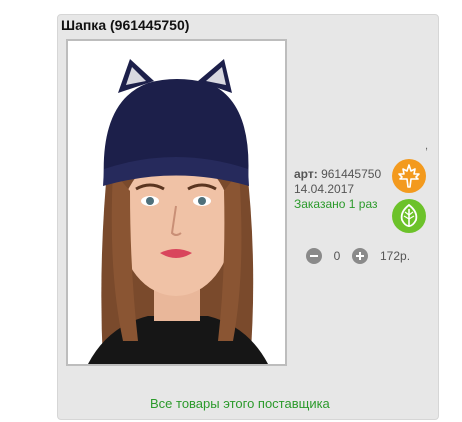 The height and width of the screenshot is (422, 462). Describe the element at coordinates (395, 256) in the screenshot. I see `price: 172р.` at that location.